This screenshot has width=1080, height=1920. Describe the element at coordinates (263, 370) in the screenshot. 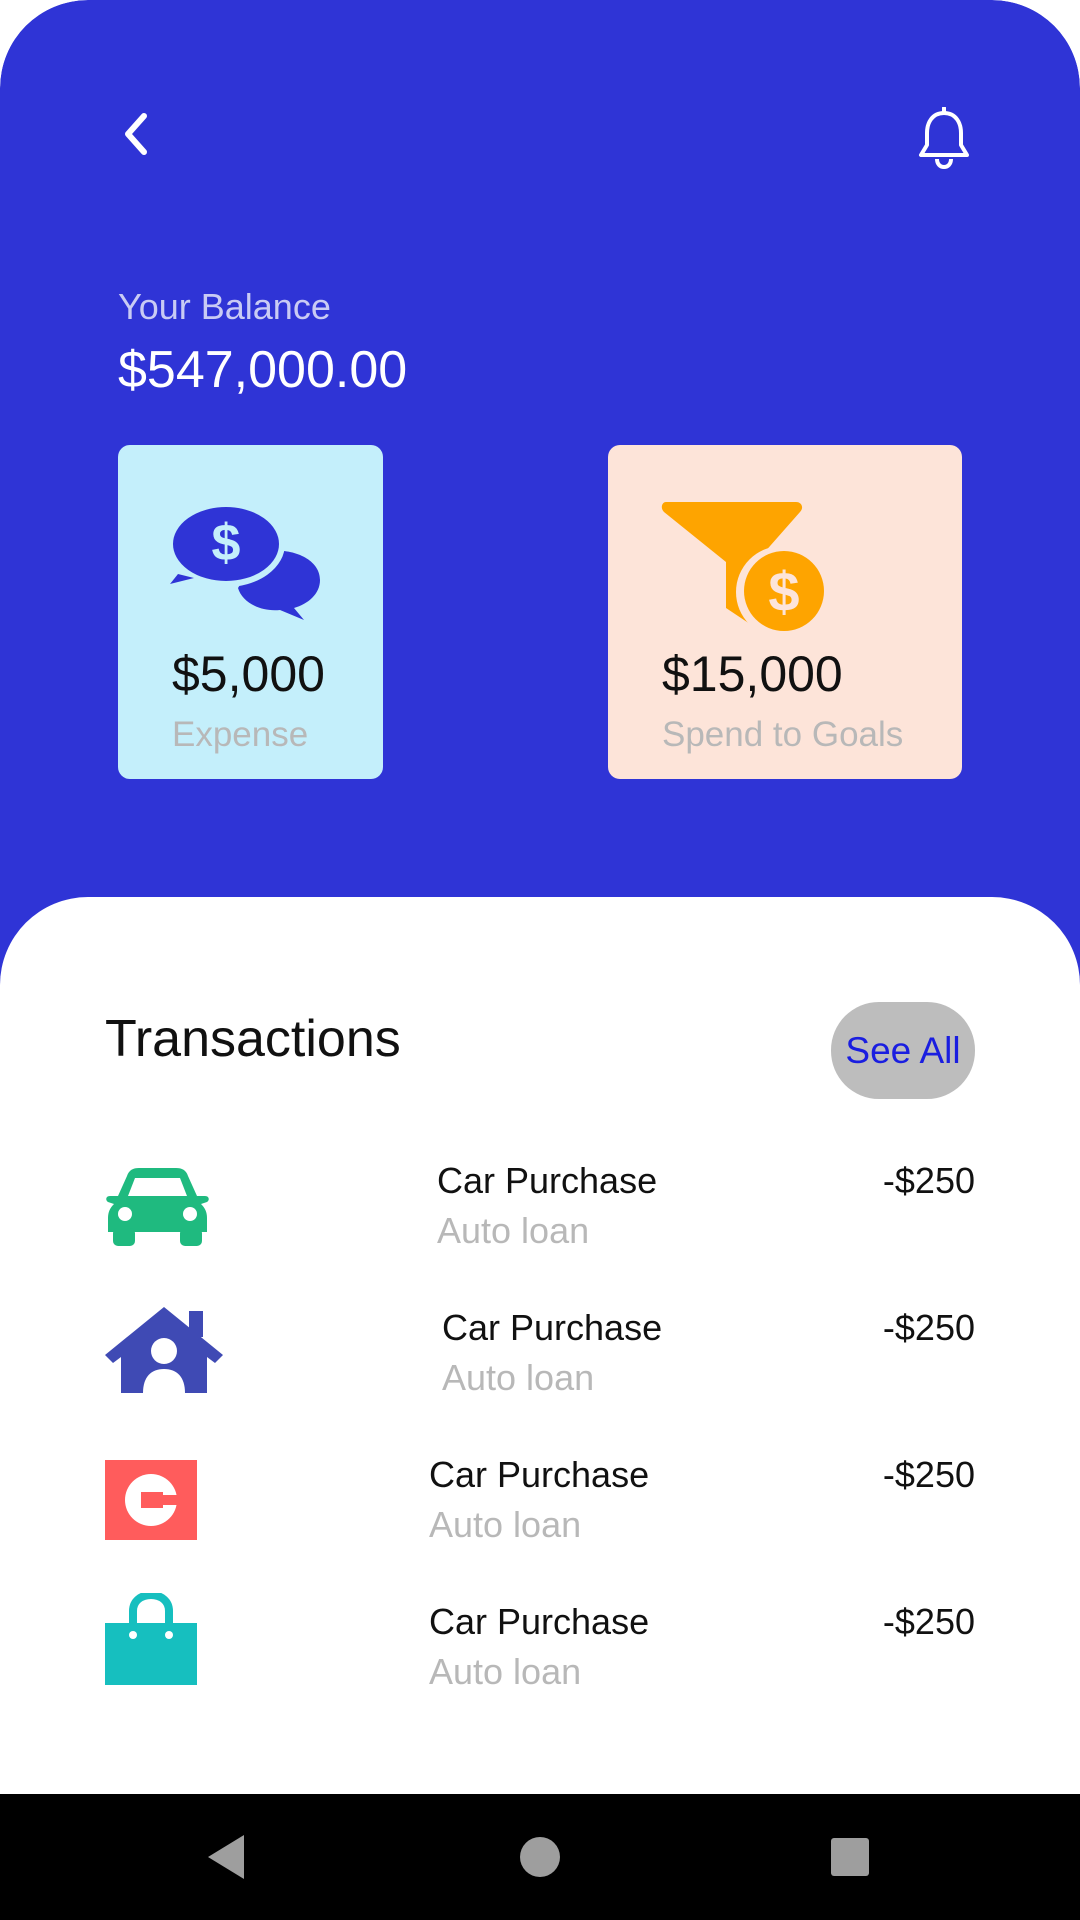

I see `balance-value: $547,000.00` at that location.